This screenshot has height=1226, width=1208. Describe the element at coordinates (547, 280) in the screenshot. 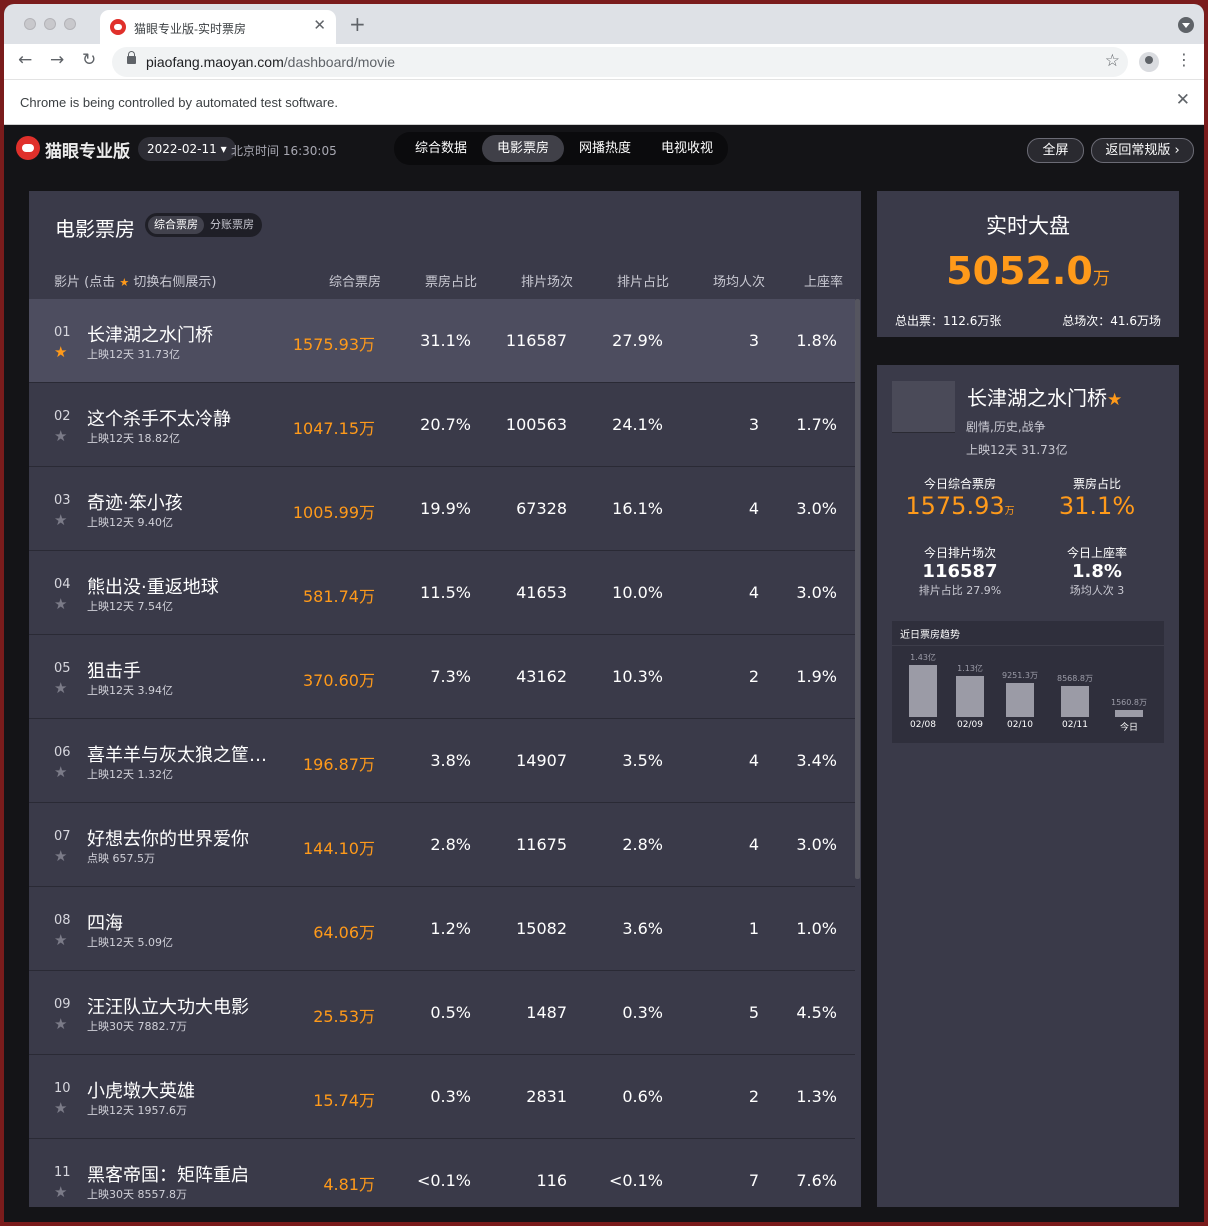

I see `col-shows: 排片场次` at that location.